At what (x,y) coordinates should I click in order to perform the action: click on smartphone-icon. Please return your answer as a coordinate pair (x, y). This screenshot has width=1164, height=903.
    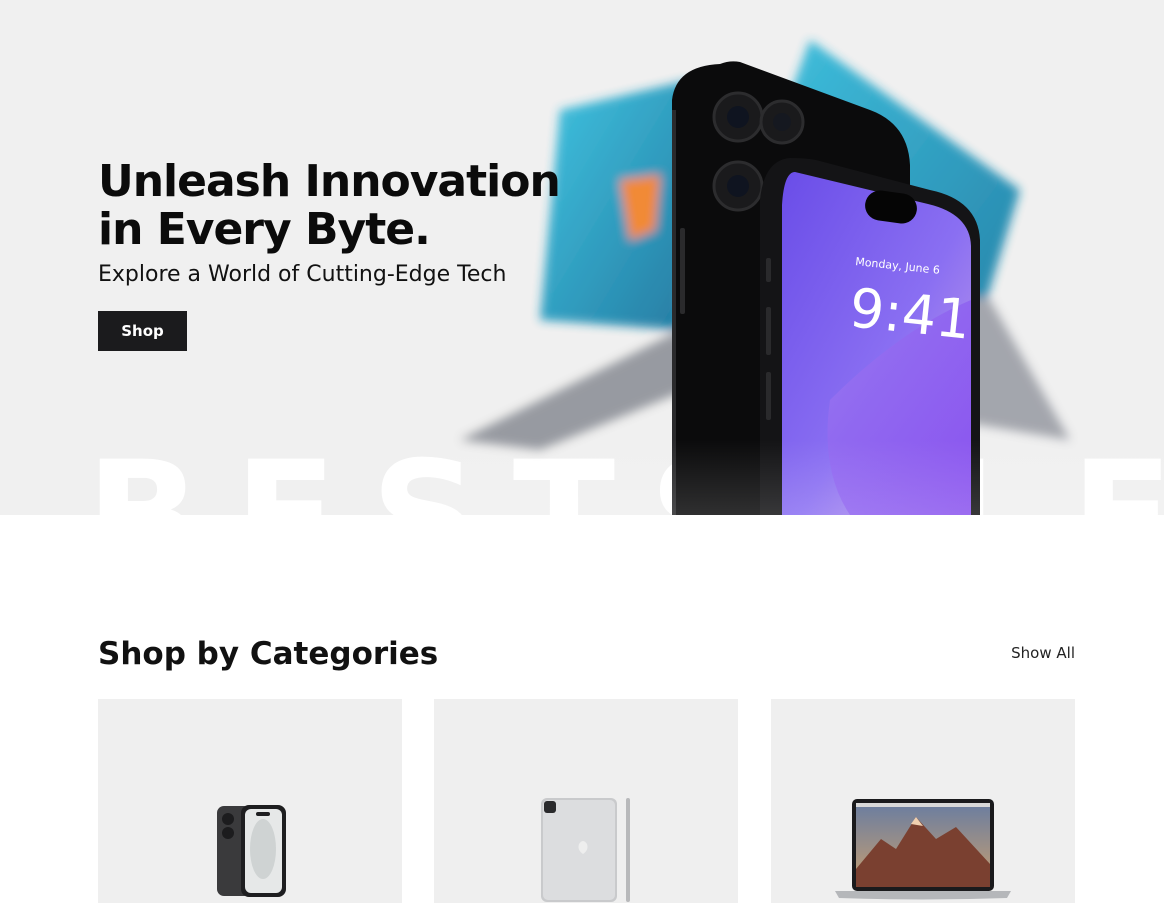
    Looking at the image, I should click on (251, 851).